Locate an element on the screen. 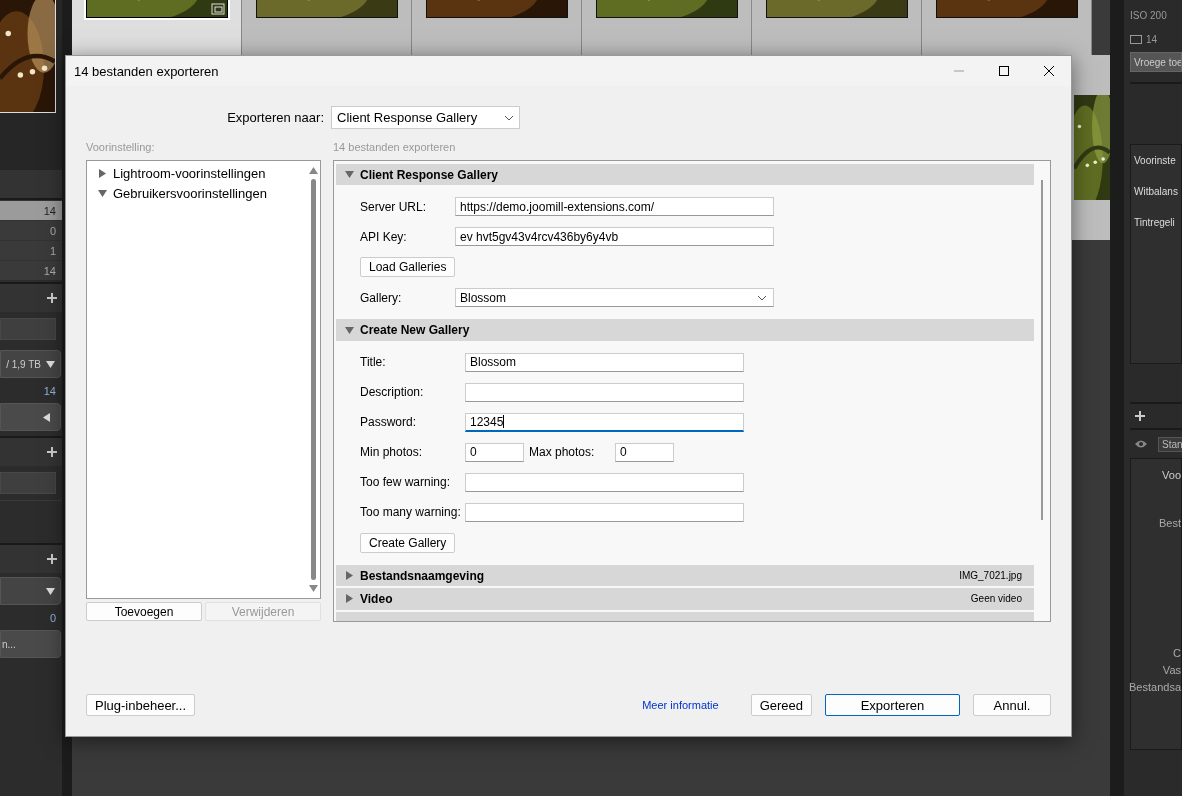 This screenshot has height=796, width=1182. field-label: Min photos: is located at coordinates (392, 452).